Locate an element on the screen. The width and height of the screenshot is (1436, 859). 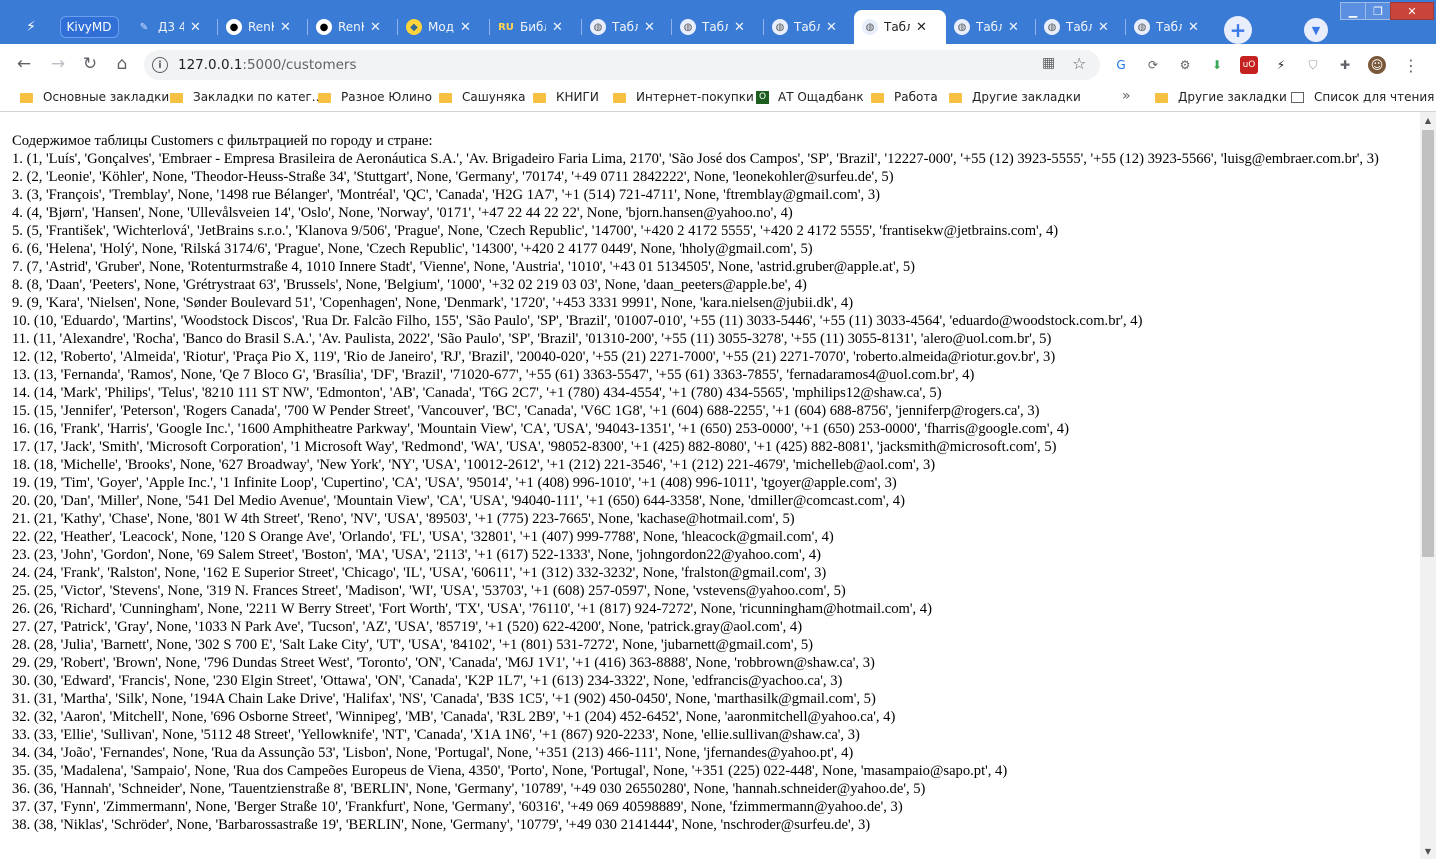
kivymd-badge: KivyMD is located at coordinates (89, 27).